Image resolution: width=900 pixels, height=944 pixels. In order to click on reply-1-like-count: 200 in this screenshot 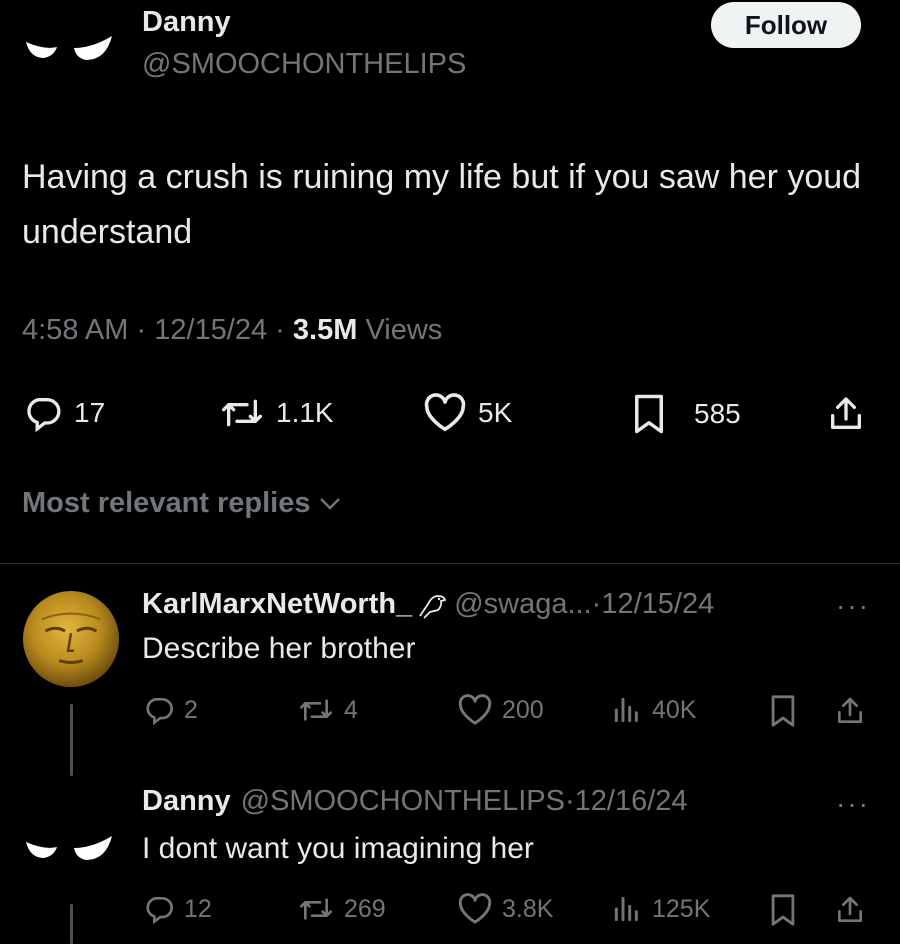, I will do `click(523, 709)`.